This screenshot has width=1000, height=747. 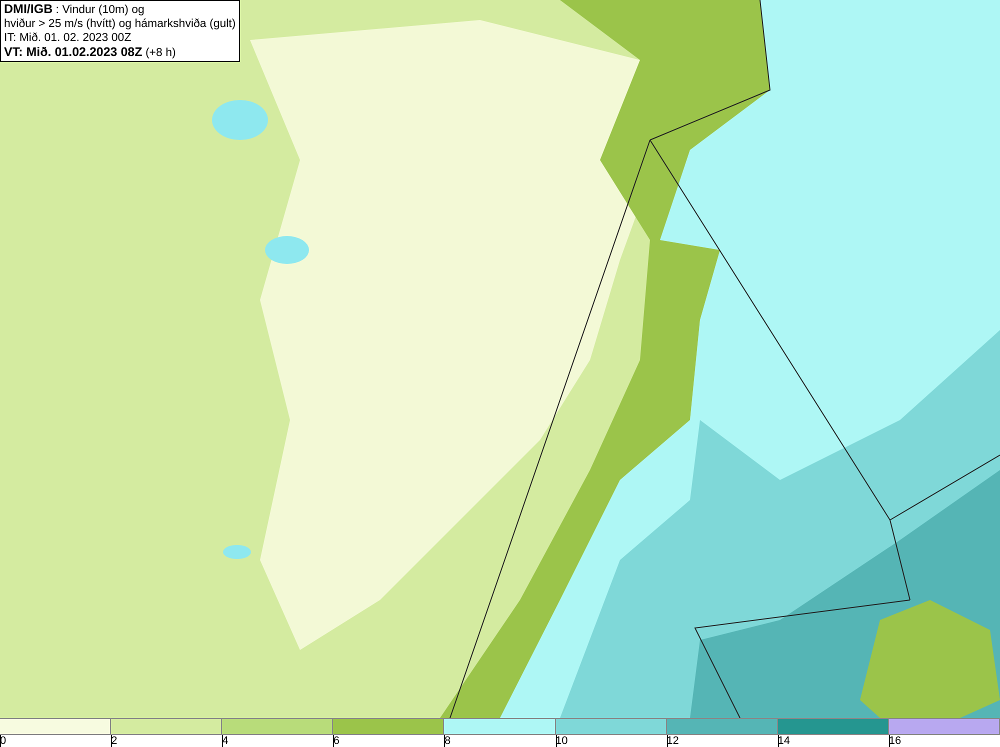 I want to click on legend-tick-label: 8, so click(x=447, y=741).